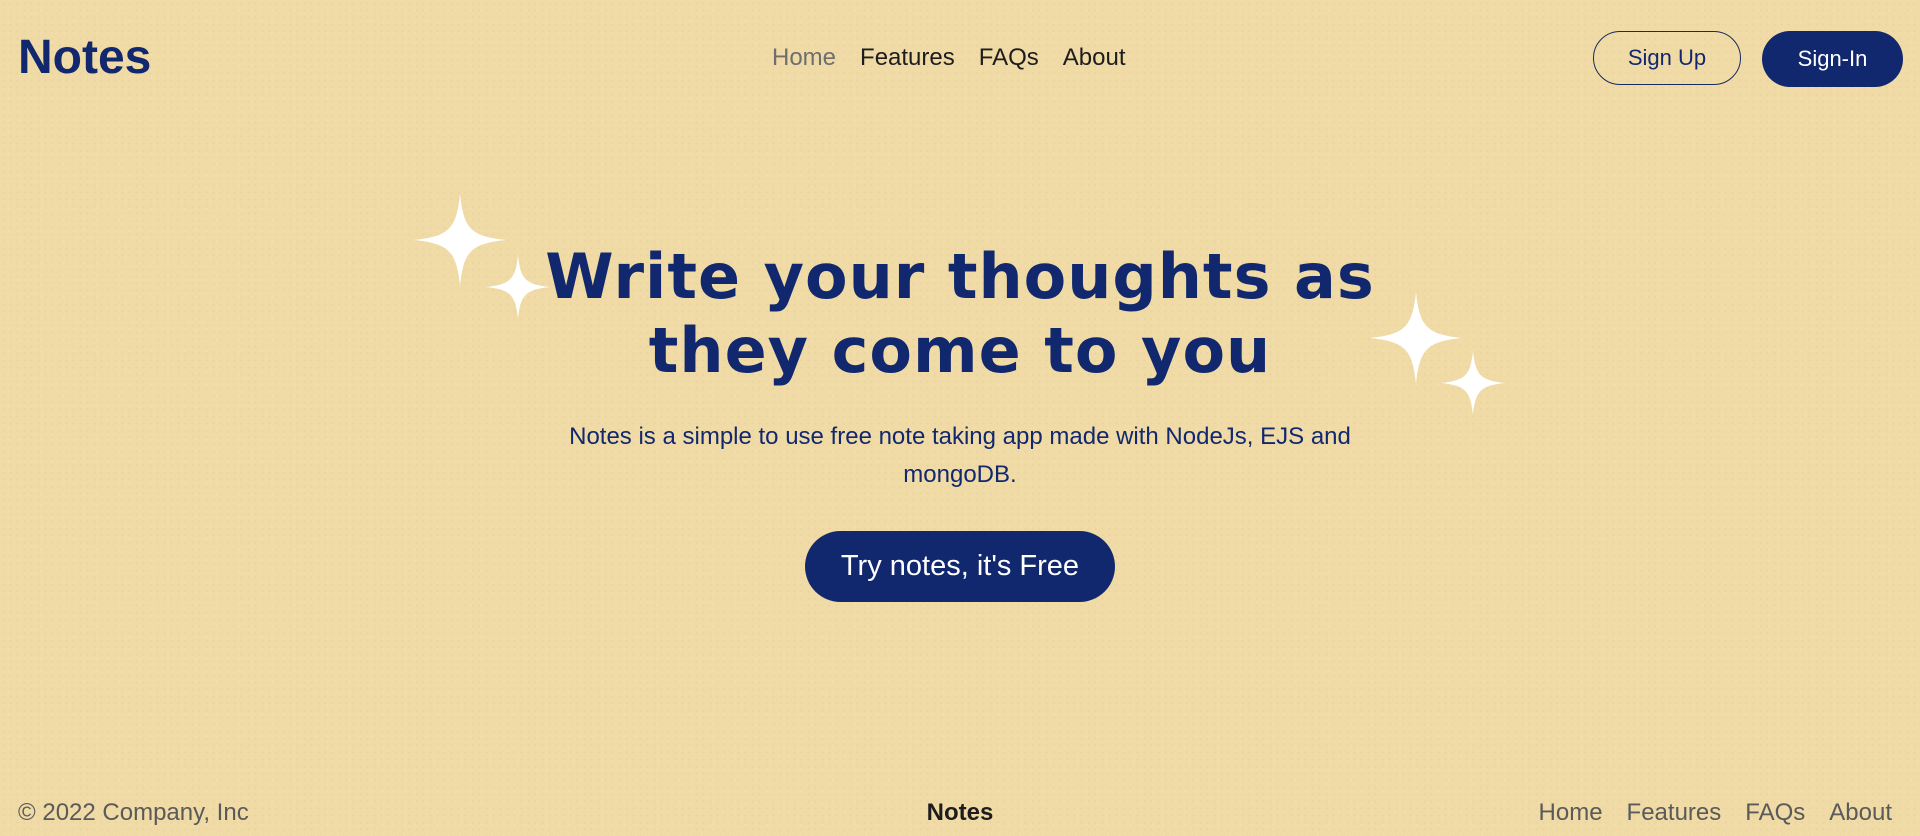 The width and height of the screenshot is (1920, 836). I want to click on nav-features: Features, so click(907, 58).